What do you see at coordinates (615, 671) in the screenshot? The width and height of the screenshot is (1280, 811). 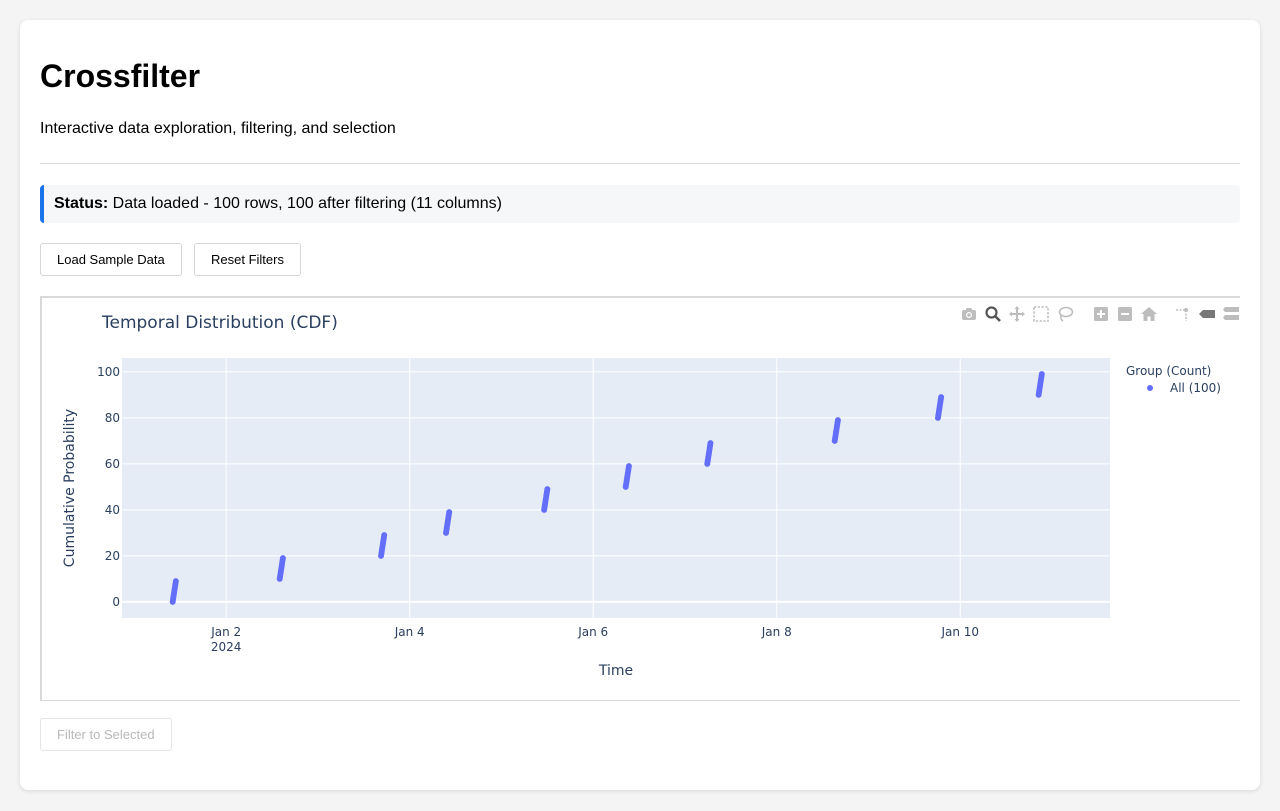 I see `x-axis-label: Time` at bounding box center [615, 671].